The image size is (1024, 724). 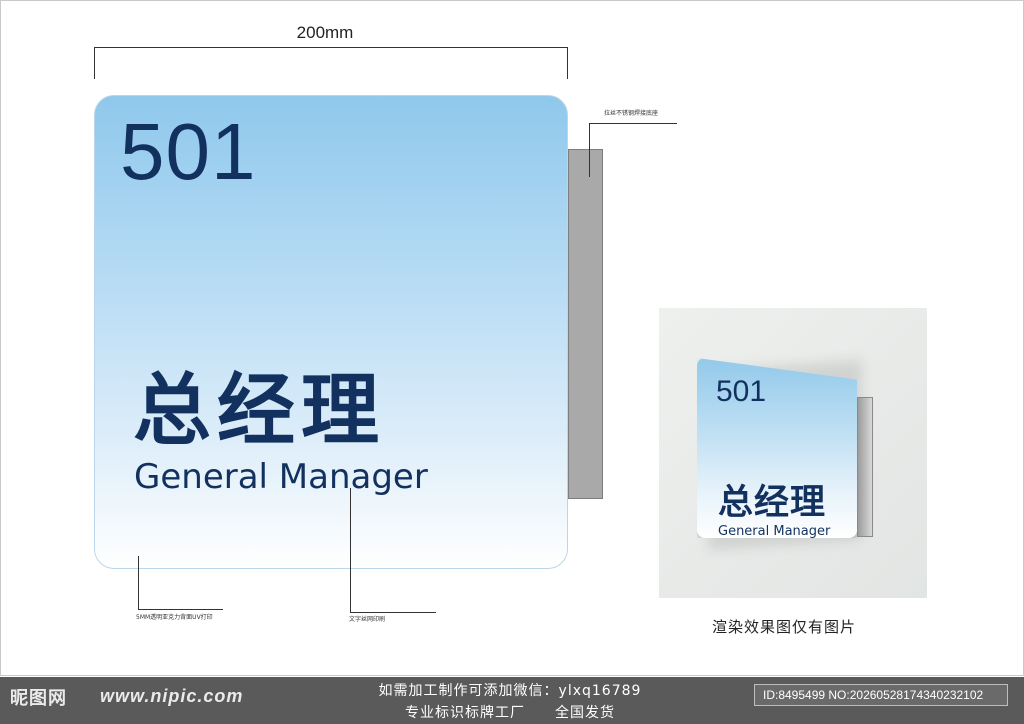 What do you see at coordinates (367, 619) in the screenshot?
I see `text-note: 文字丝网印刷` at bounding box center [367, 619].